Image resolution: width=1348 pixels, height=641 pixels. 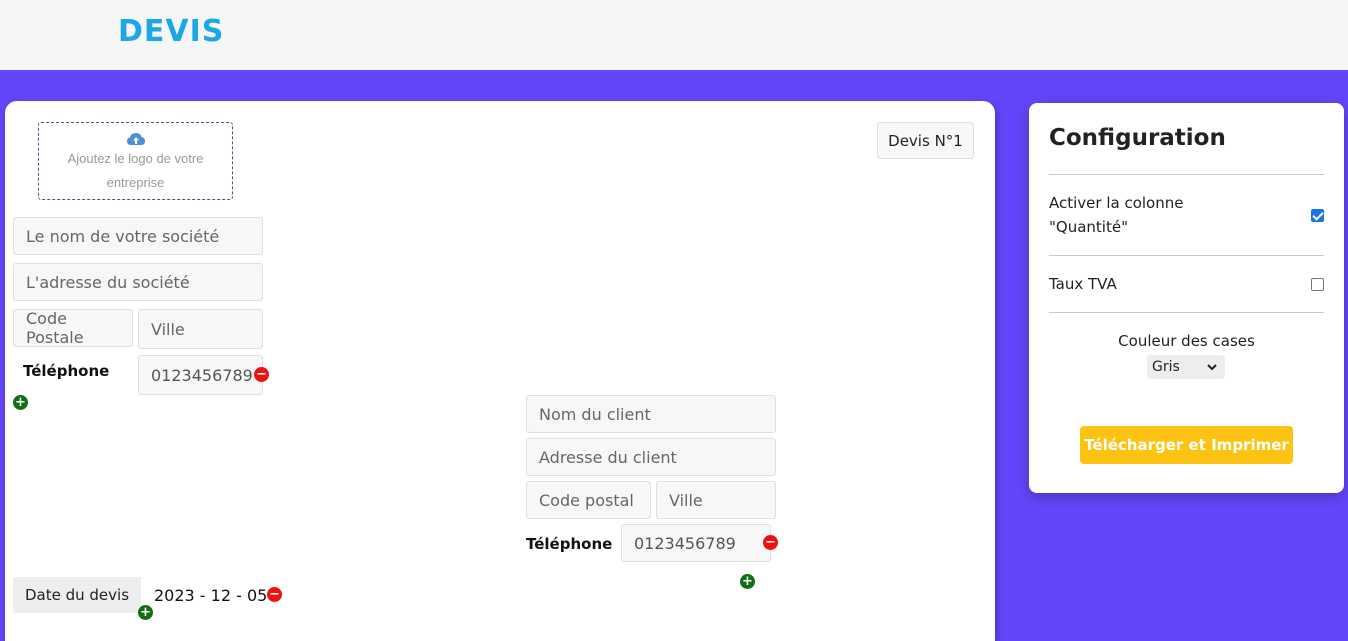 I want to click on client-phone-label: Téléphone, so click(x=569, y=544).